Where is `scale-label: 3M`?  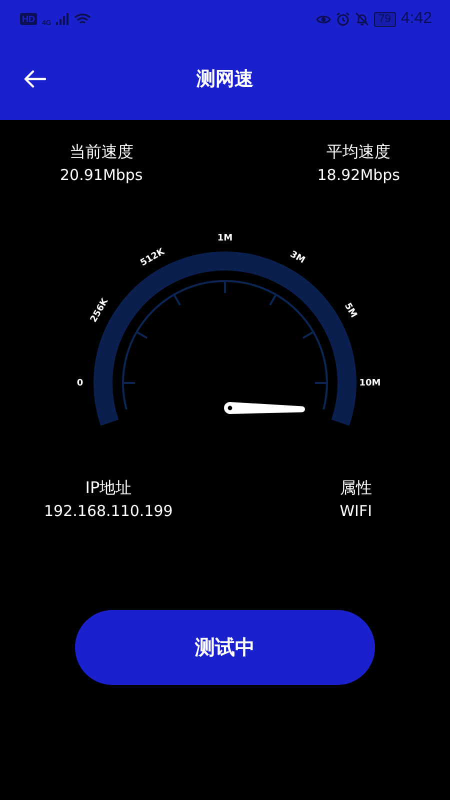 scale-label: 3M is located at coordinates (297, 258).